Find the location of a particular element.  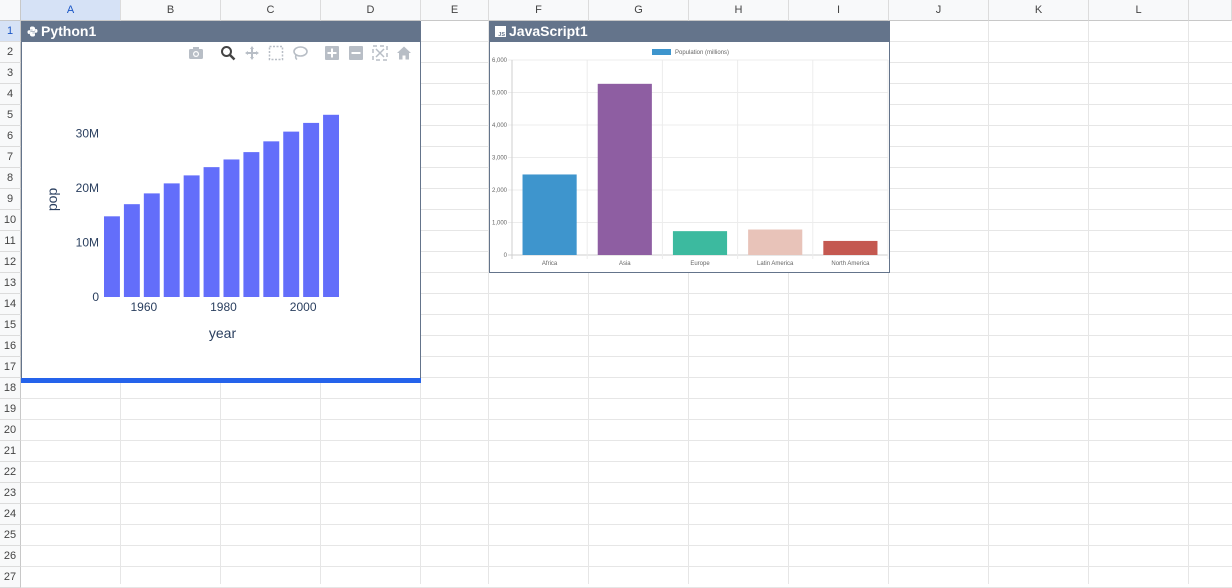

bar-europe is located at coordinates (700, 243).